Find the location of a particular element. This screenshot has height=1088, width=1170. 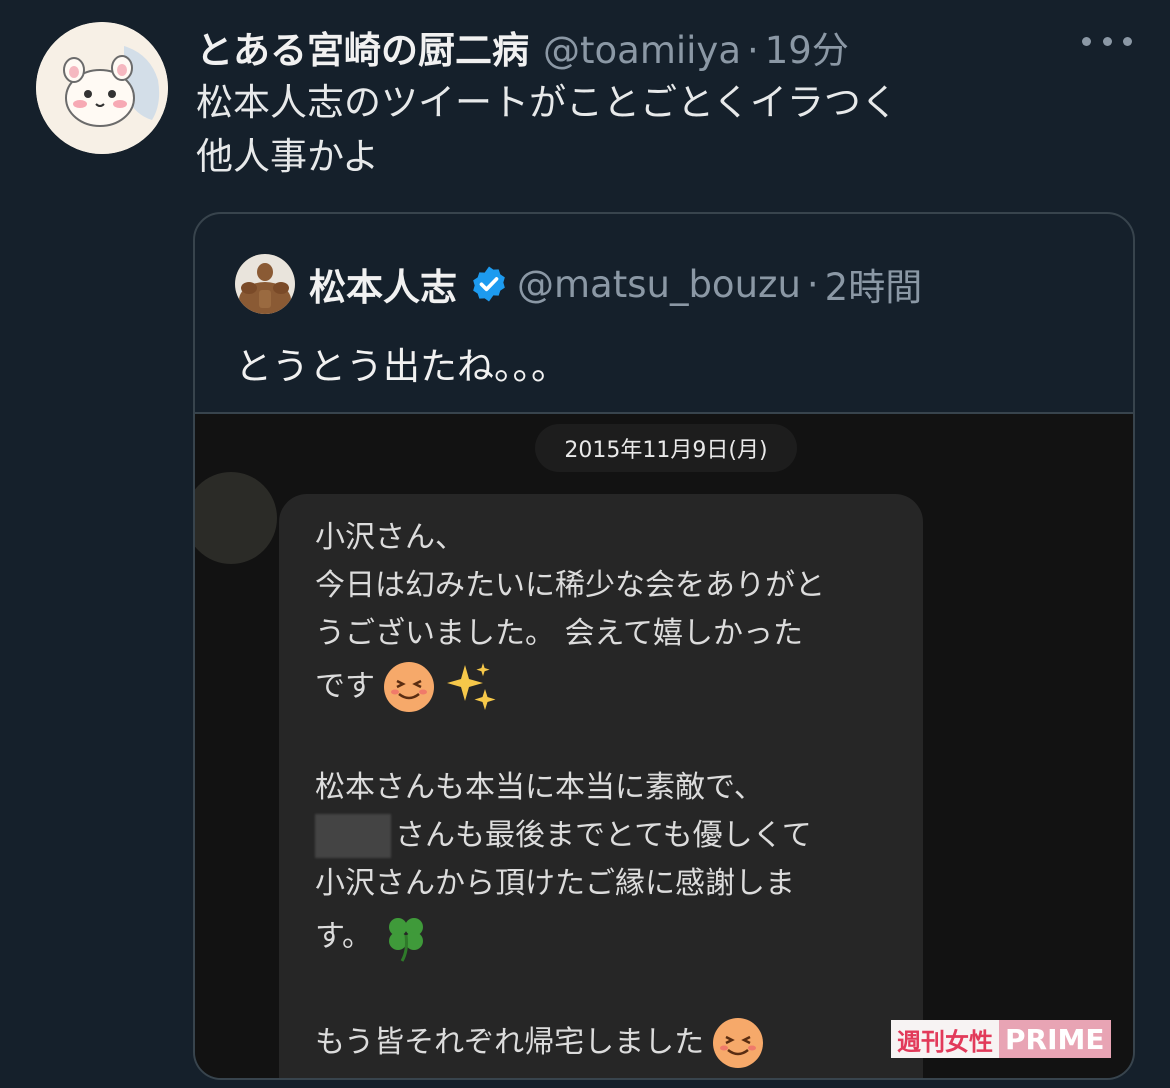

hamster-avatar-icon is located at coordinates (102, 88).